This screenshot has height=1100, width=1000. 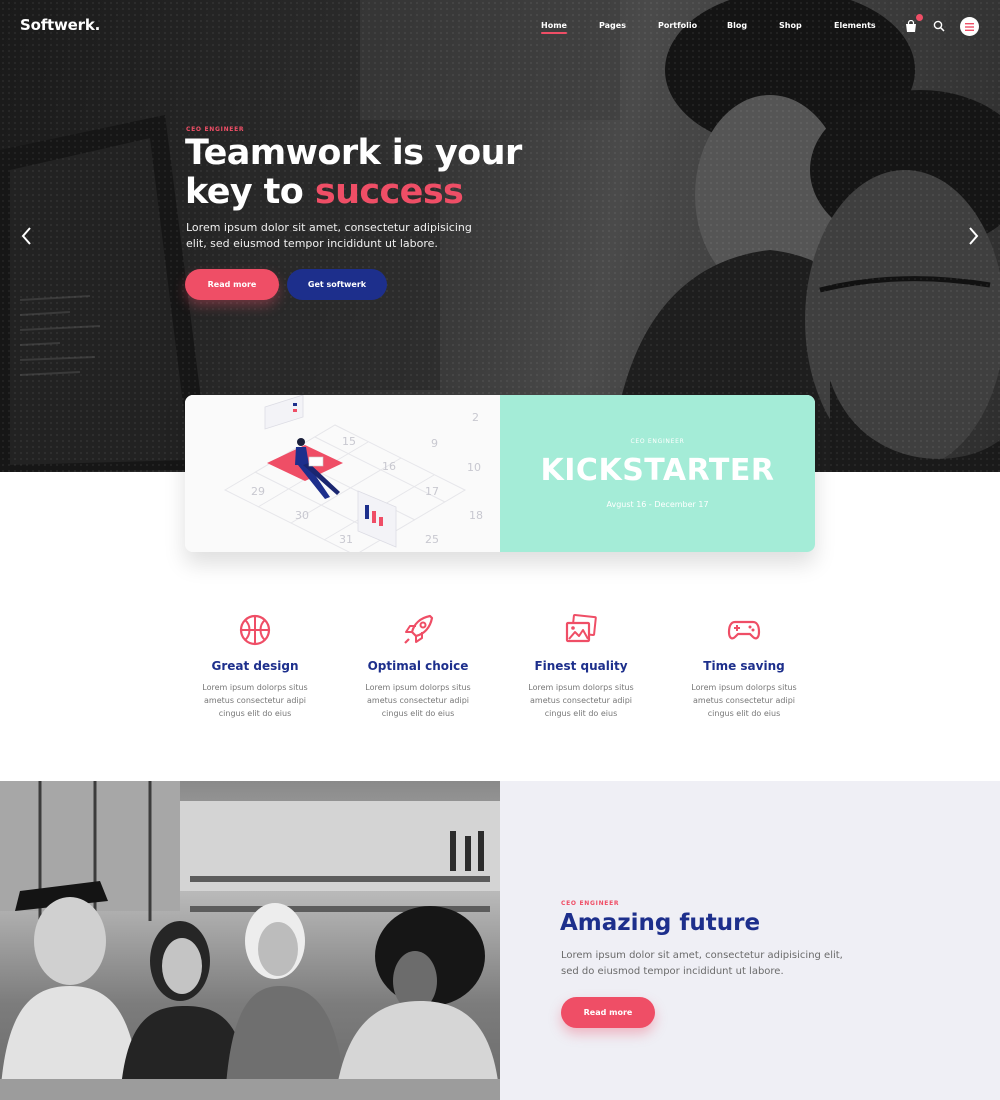 I want to click on feature-title: Optimal choice, so click(x=418, y=666).